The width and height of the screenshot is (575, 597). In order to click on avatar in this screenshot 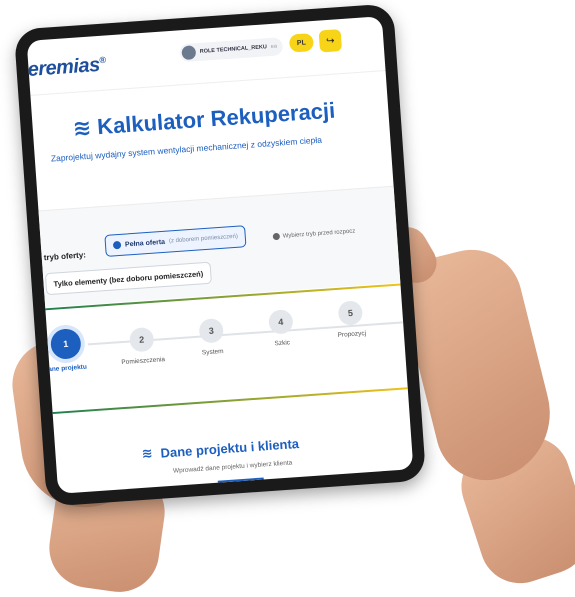, I will do `click(189, 53)`.